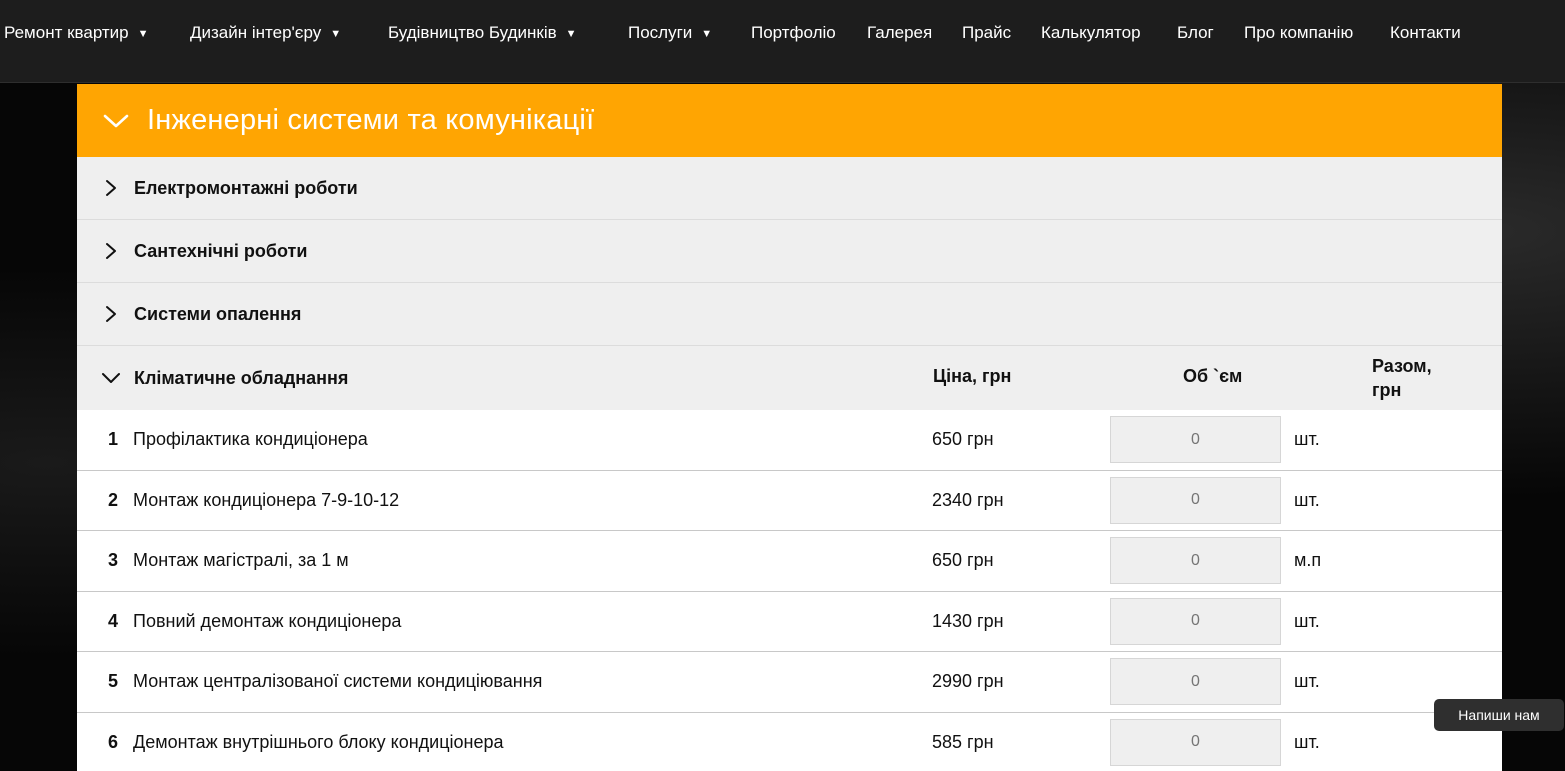 This screenshot has width=1565, height=771. Describe the element at coordinates (972, 376) in the screenshot. I see `column-header-price: Ціна, грн` at that location.